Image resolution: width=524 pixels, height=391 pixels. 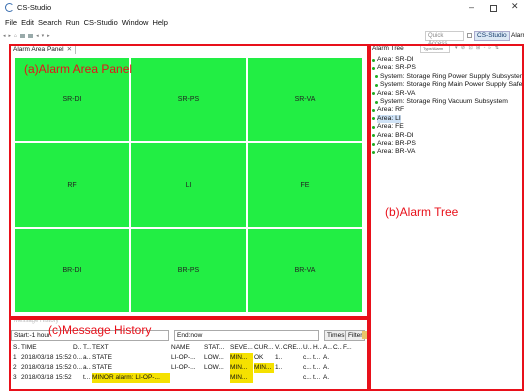 What do you see at coordinates (135, 22) in the screenshot?
I see `menu-window: Window` at bounding box center [135, 22].